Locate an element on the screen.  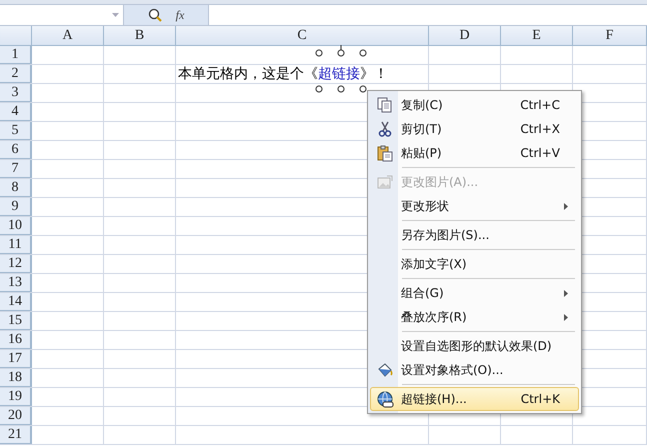
row-header: 2 is located at coordinates (16, 74).